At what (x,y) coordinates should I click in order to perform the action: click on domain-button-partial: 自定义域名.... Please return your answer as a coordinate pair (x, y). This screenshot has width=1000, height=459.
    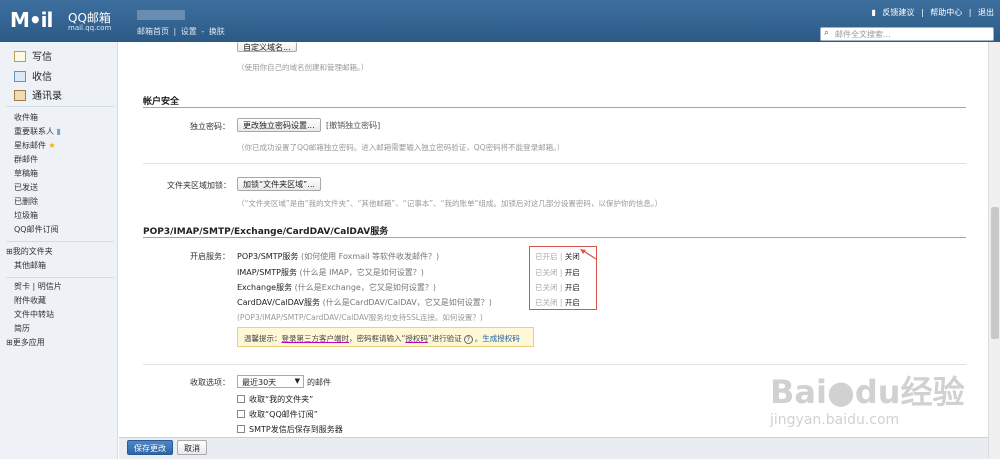
    Looking at the image, I should click on (267, 47).